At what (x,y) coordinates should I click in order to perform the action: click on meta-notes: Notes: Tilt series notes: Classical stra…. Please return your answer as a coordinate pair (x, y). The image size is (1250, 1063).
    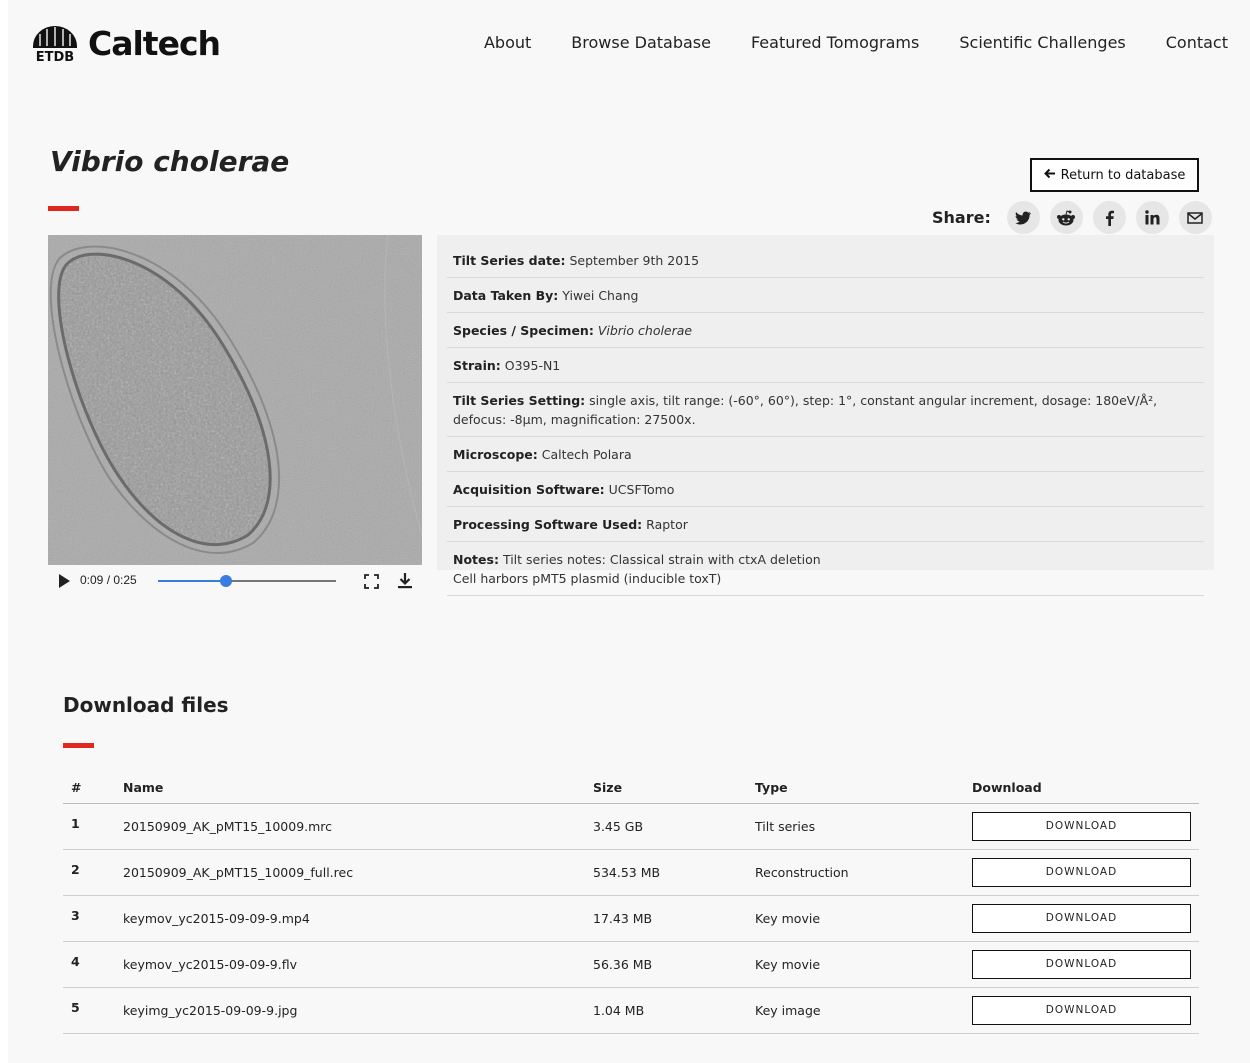
    Looking at the image, I should click on (825, 569).